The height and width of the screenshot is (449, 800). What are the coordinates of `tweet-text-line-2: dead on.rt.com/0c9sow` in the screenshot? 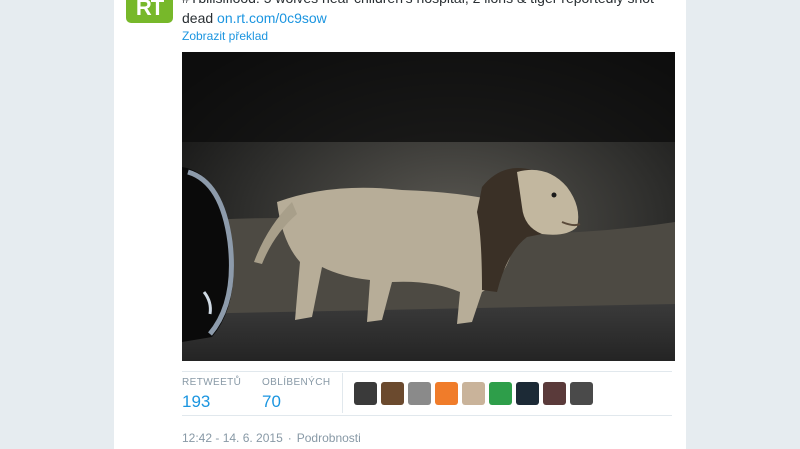 It's located at (427, 18).